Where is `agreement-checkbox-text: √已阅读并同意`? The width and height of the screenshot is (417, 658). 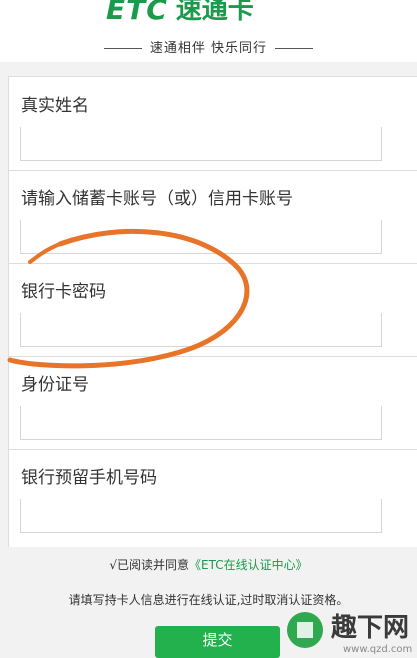
agreement-checkbox-text: √已阅读并同意 is located at coordinates (149, 565).